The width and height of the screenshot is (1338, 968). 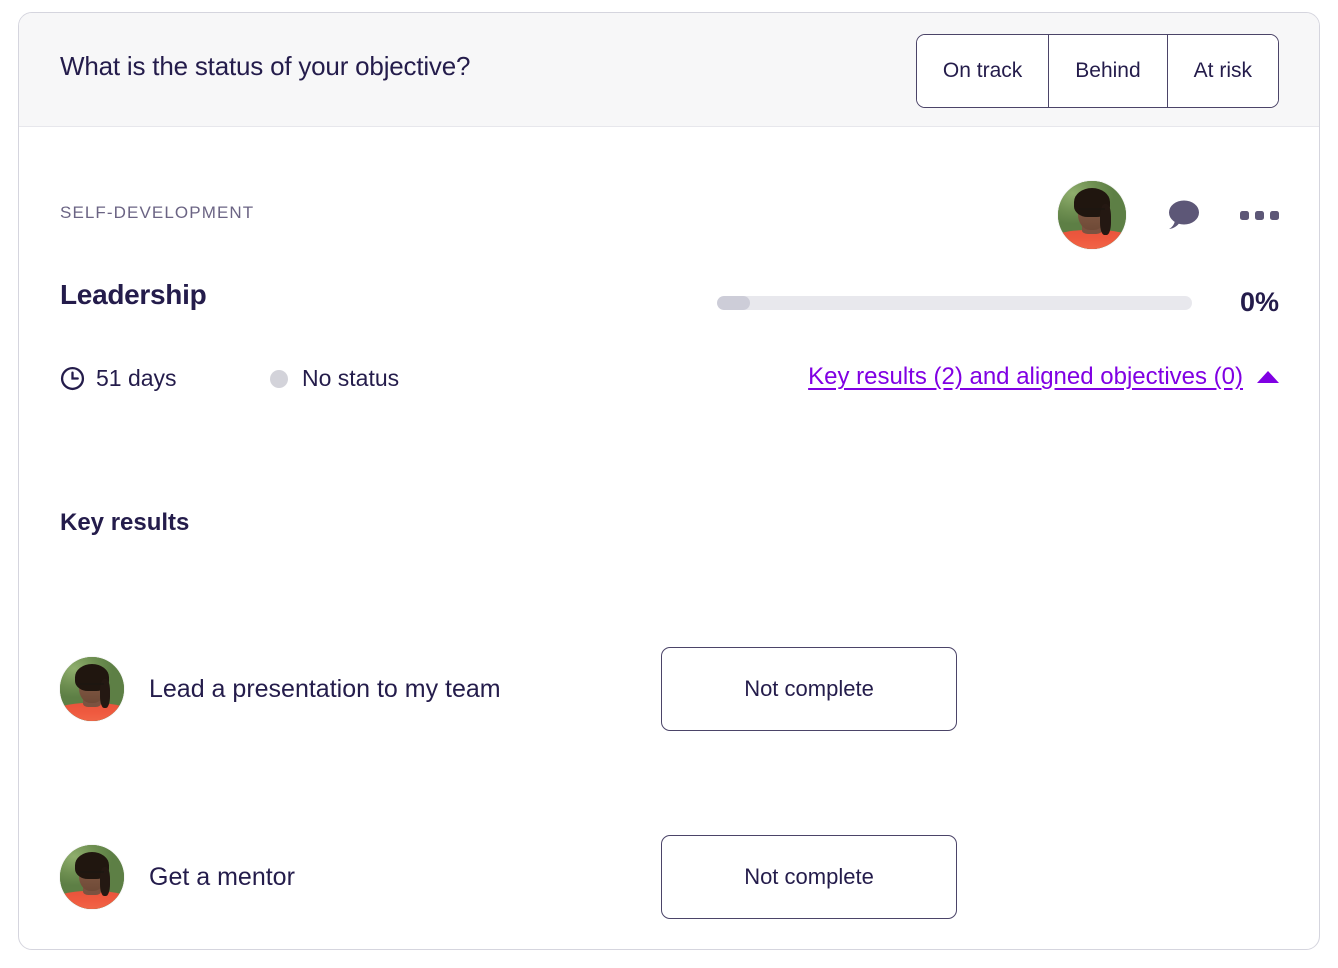 I want to click on objective-title-row: Leadership 0%, so click(x=669, y=302).